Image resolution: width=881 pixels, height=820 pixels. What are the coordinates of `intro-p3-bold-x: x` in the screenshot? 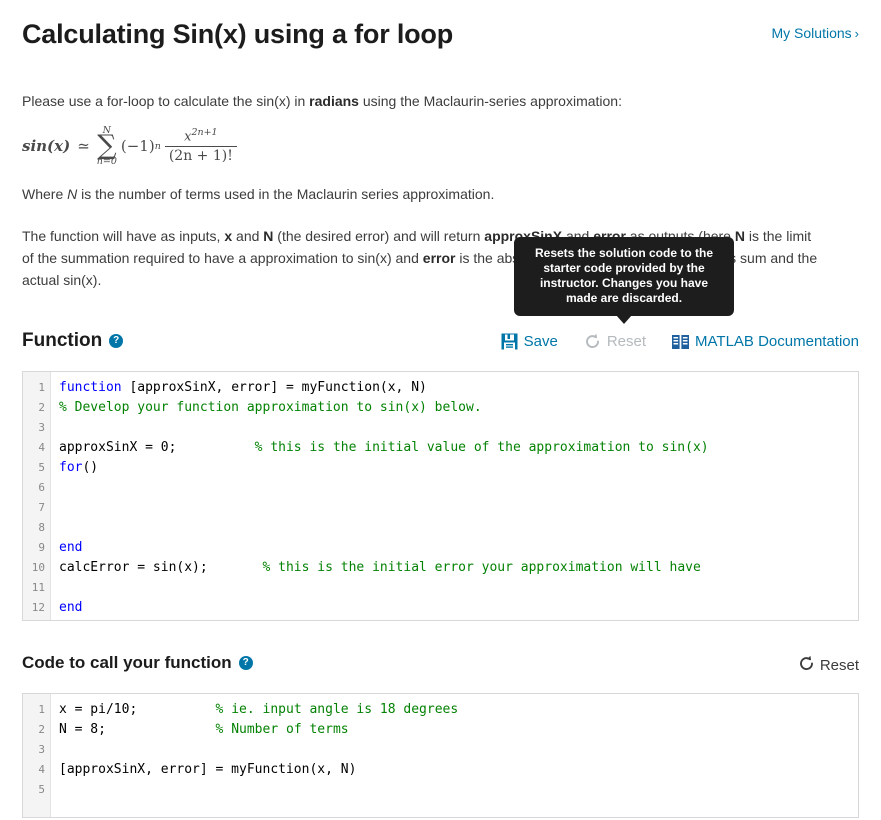 It's located at (228, 236).